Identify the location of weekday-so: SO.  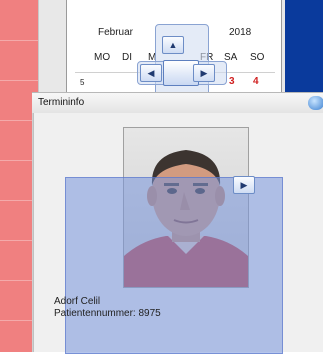
(257, 57).